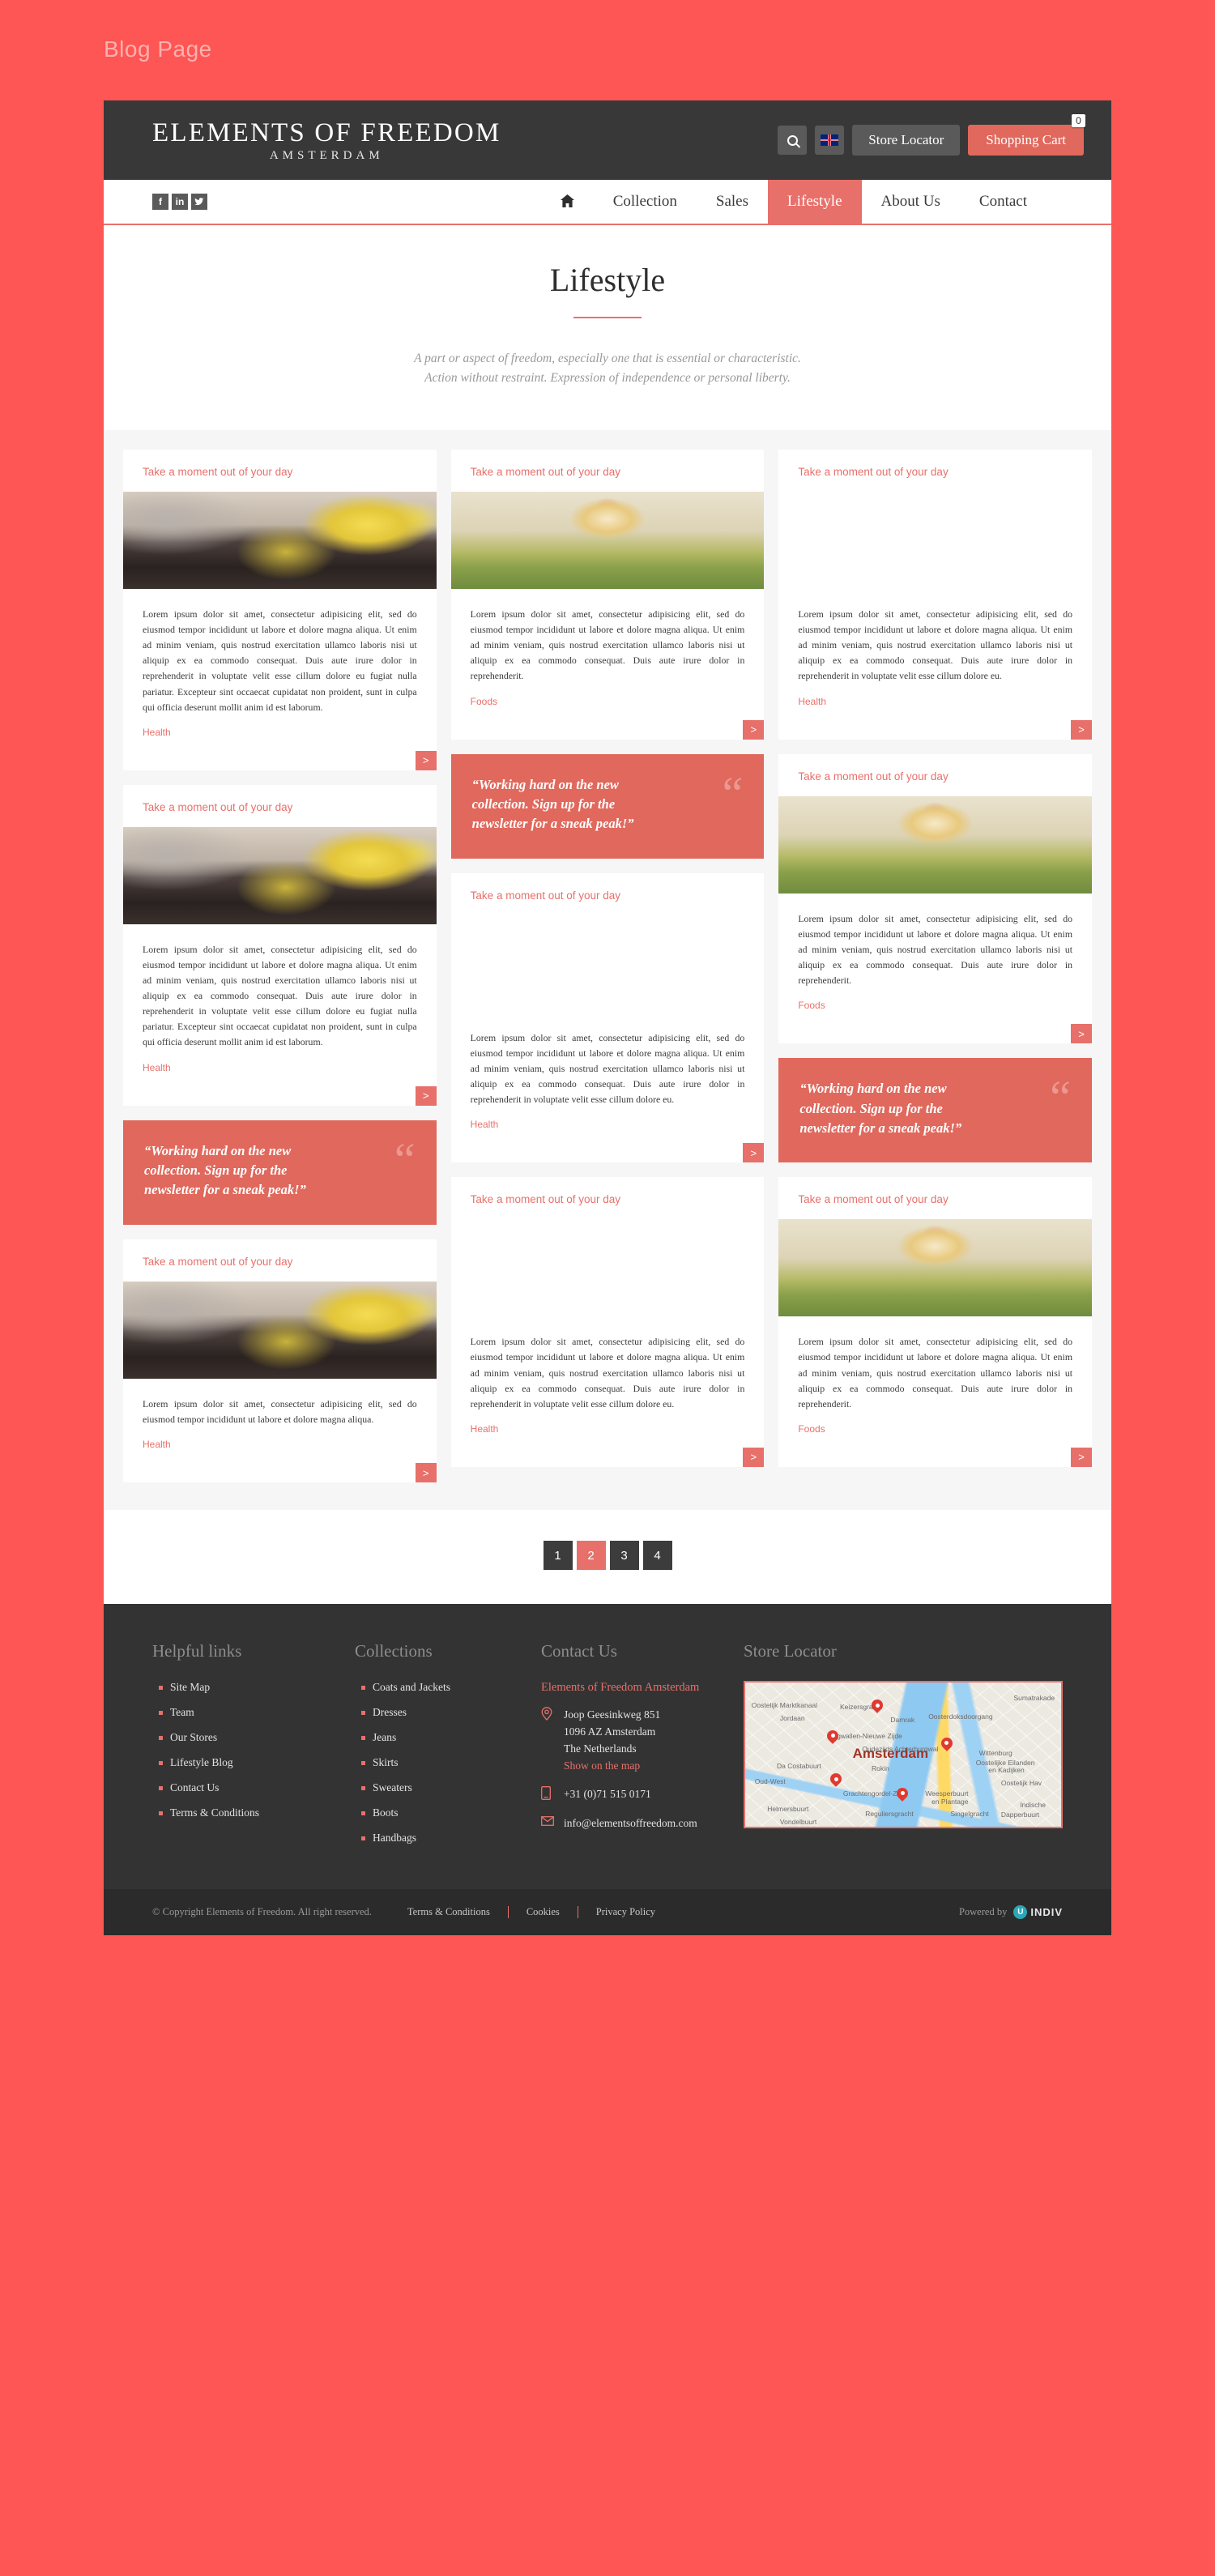  Describe the element at coordinates (257, 1688) in the screenshot. I see `footer-link: Site Map` at that location.